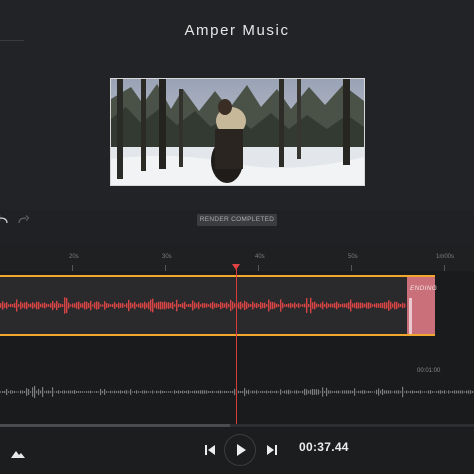 The height and width of the screenshot is (474, 474). What do you see at coordinates (272, 450) in the screenshot?
I see `skip-forward-icon` at bounding box center [272, 450].